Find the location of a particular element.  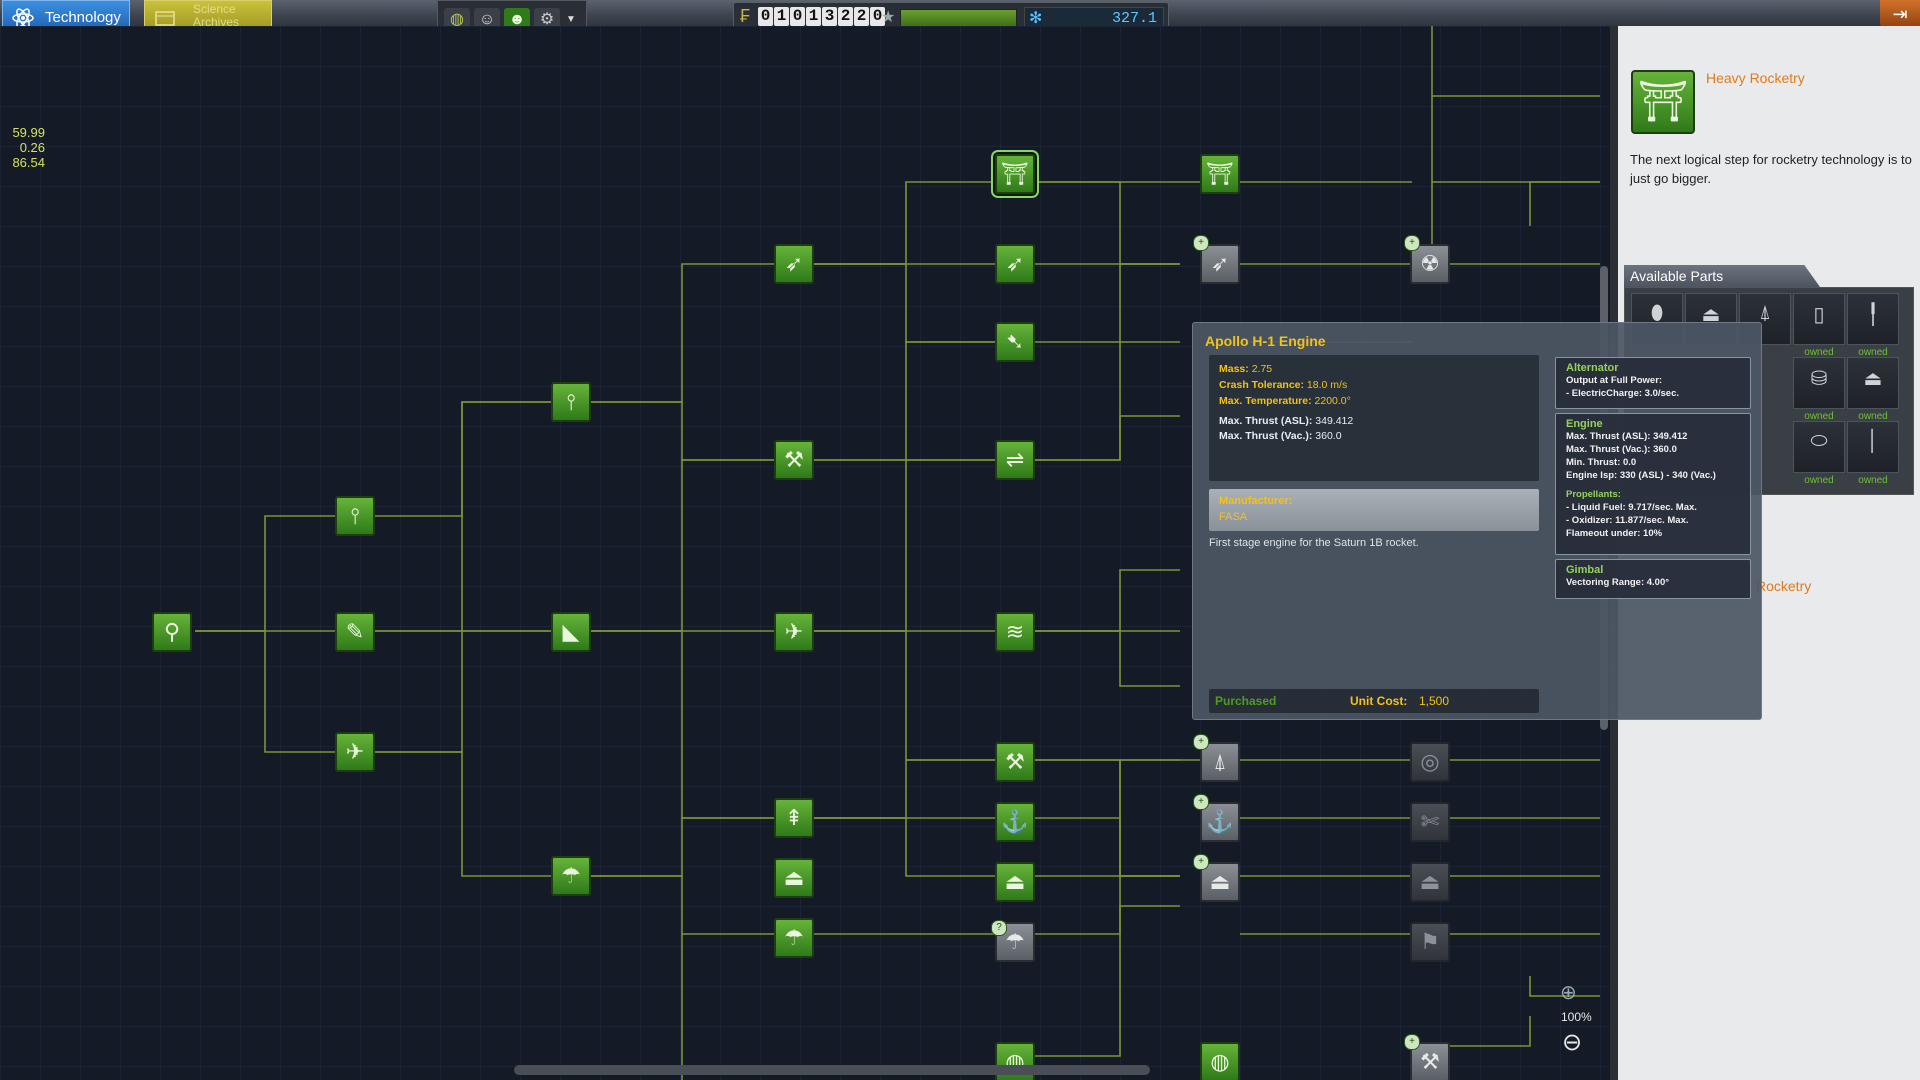

part-cell: ╿ owned is located at coordinates (1873, 325).